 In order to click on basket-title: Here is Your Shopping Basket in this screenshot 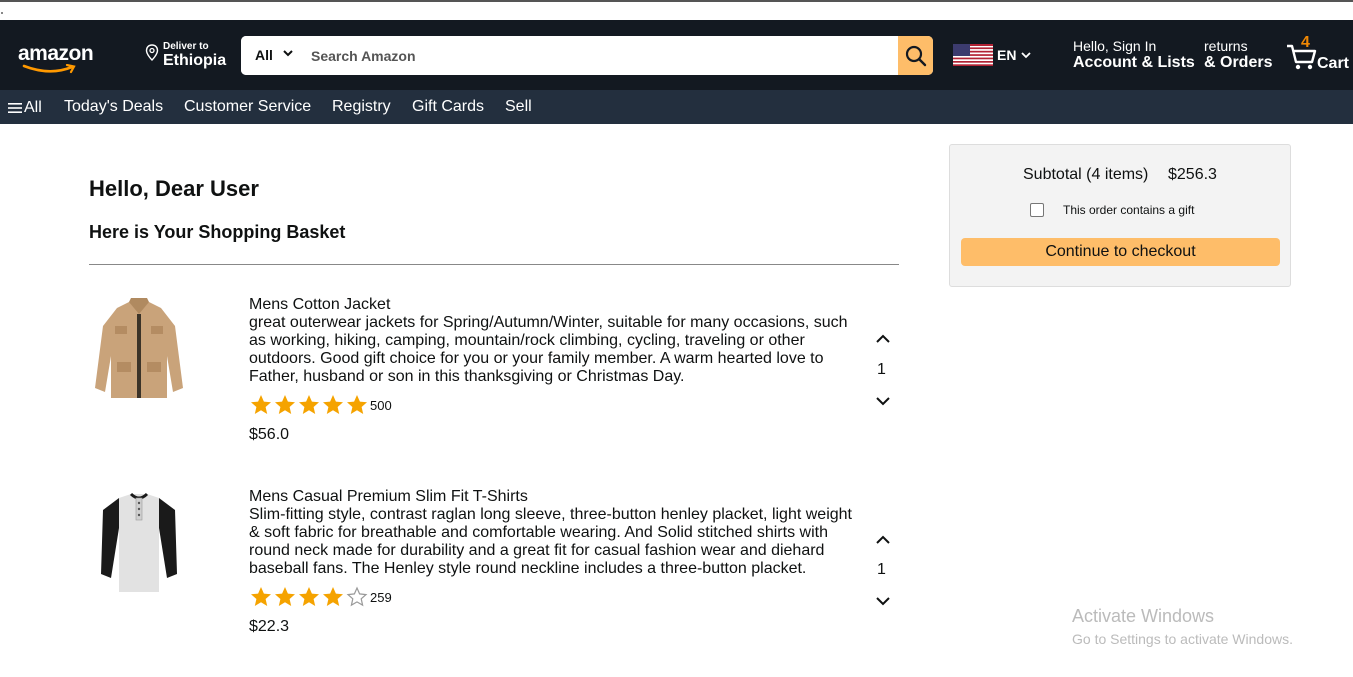, I will do `click(217, 232)`.